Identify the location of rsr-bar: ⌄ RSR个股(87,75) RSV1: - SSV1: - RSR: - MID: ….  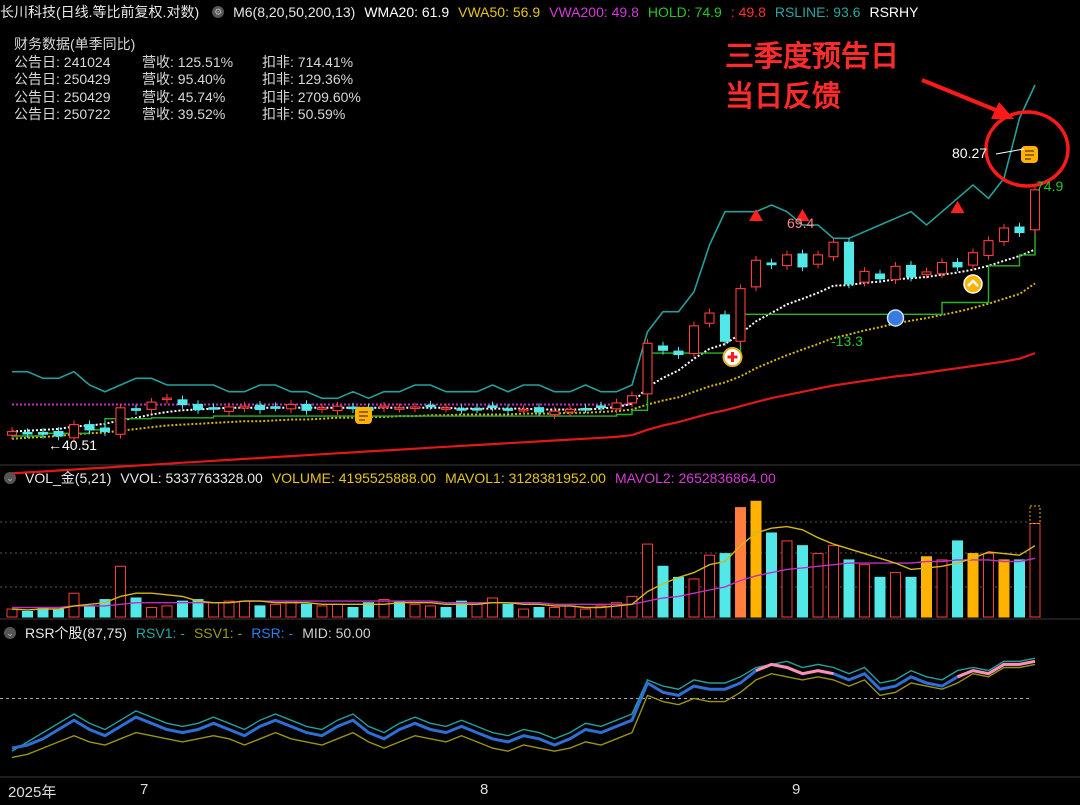
(540, 633).